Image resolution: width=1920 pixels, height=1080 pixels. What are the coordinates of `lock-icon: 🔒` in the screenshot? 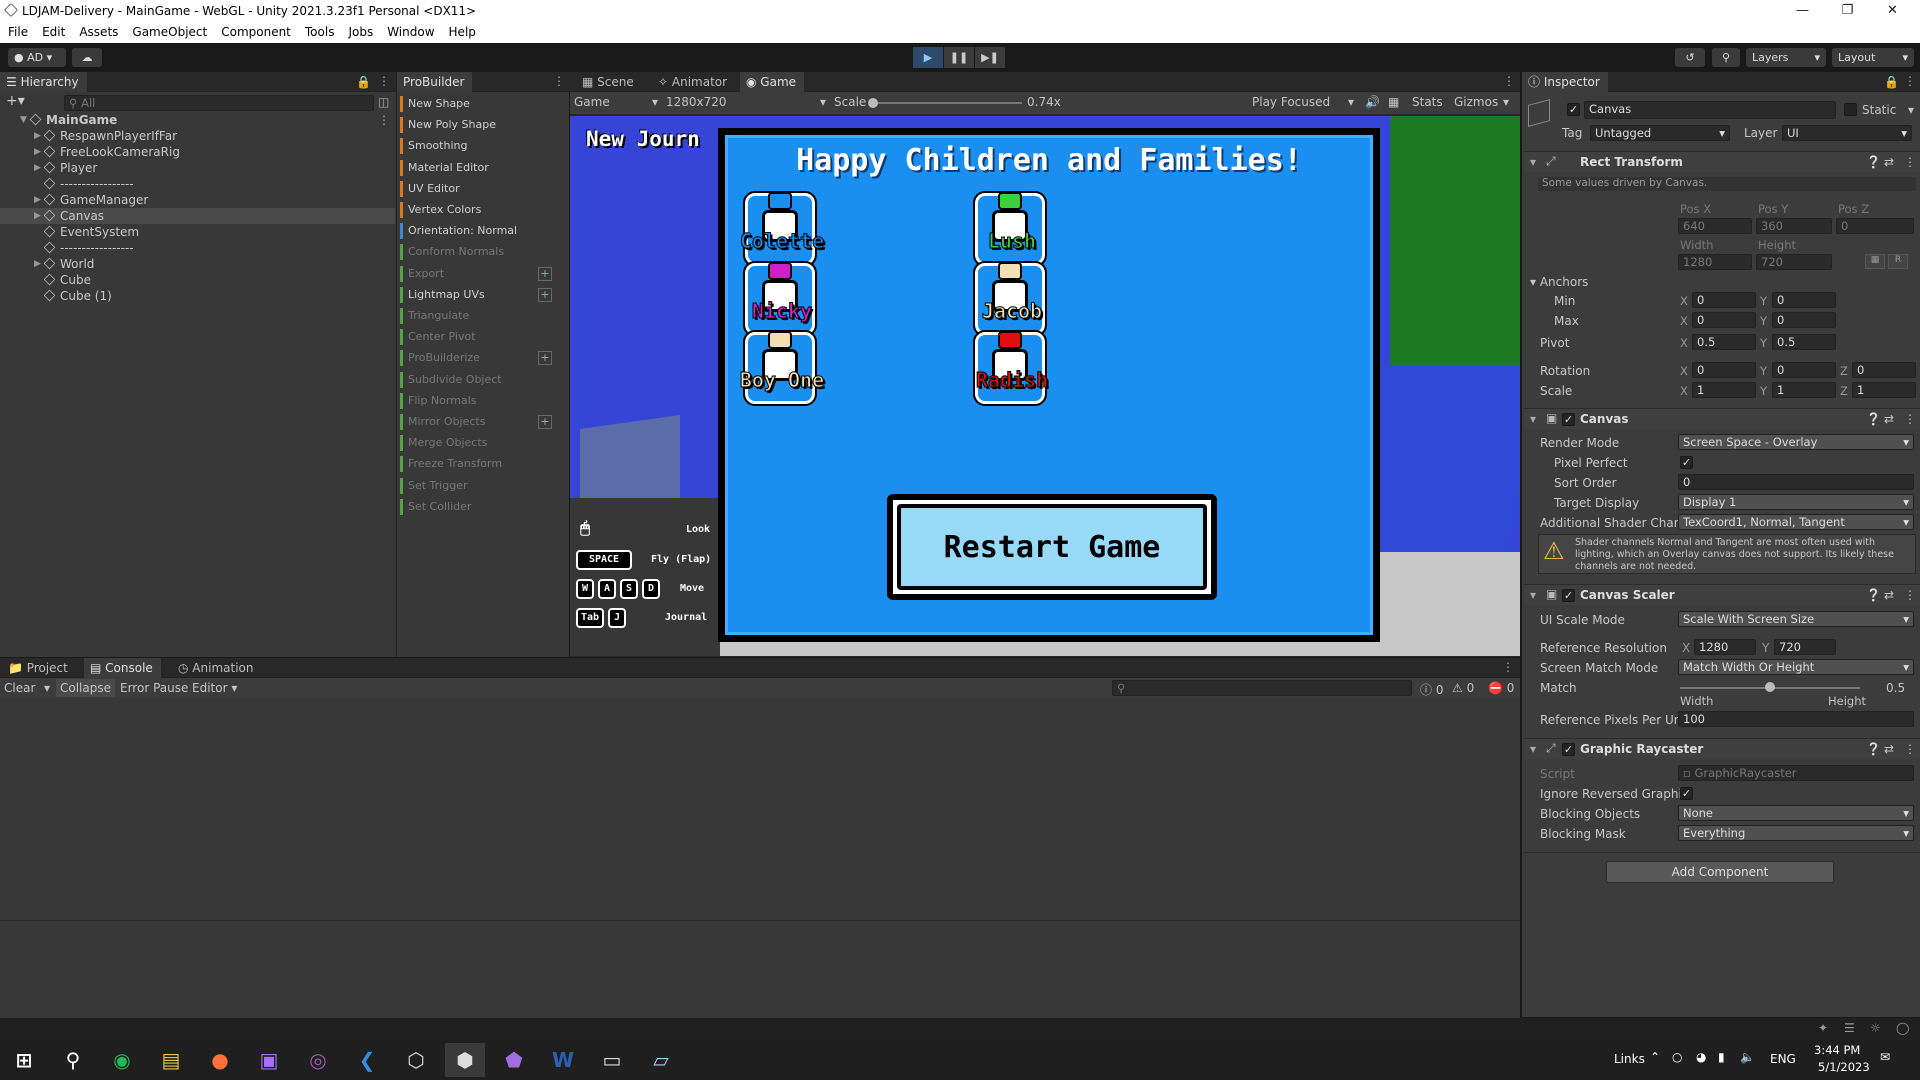 It's located at (363, 82).